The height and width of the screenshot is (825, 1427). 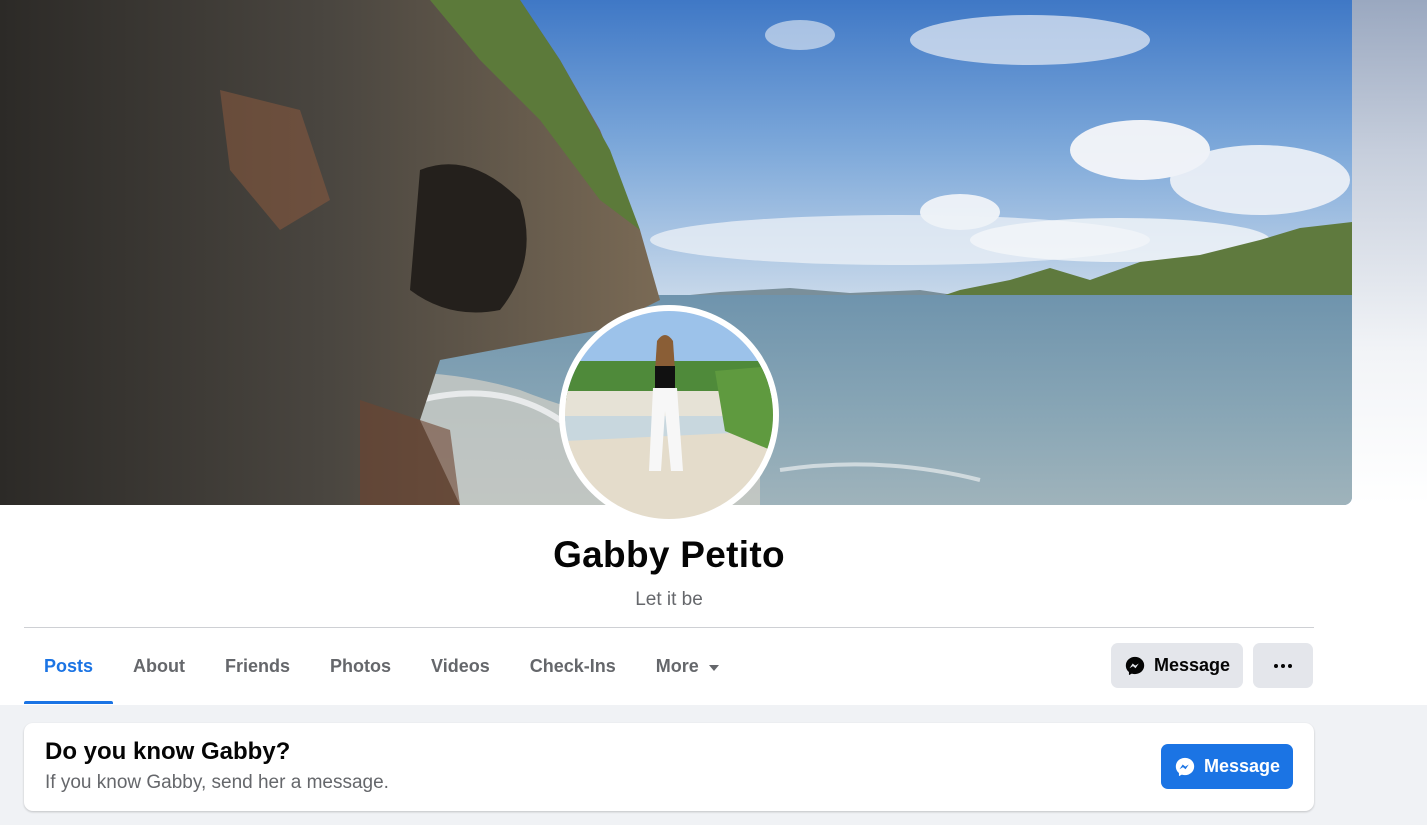 I want to click on caret-down-icon, so click(x=713, y=667).